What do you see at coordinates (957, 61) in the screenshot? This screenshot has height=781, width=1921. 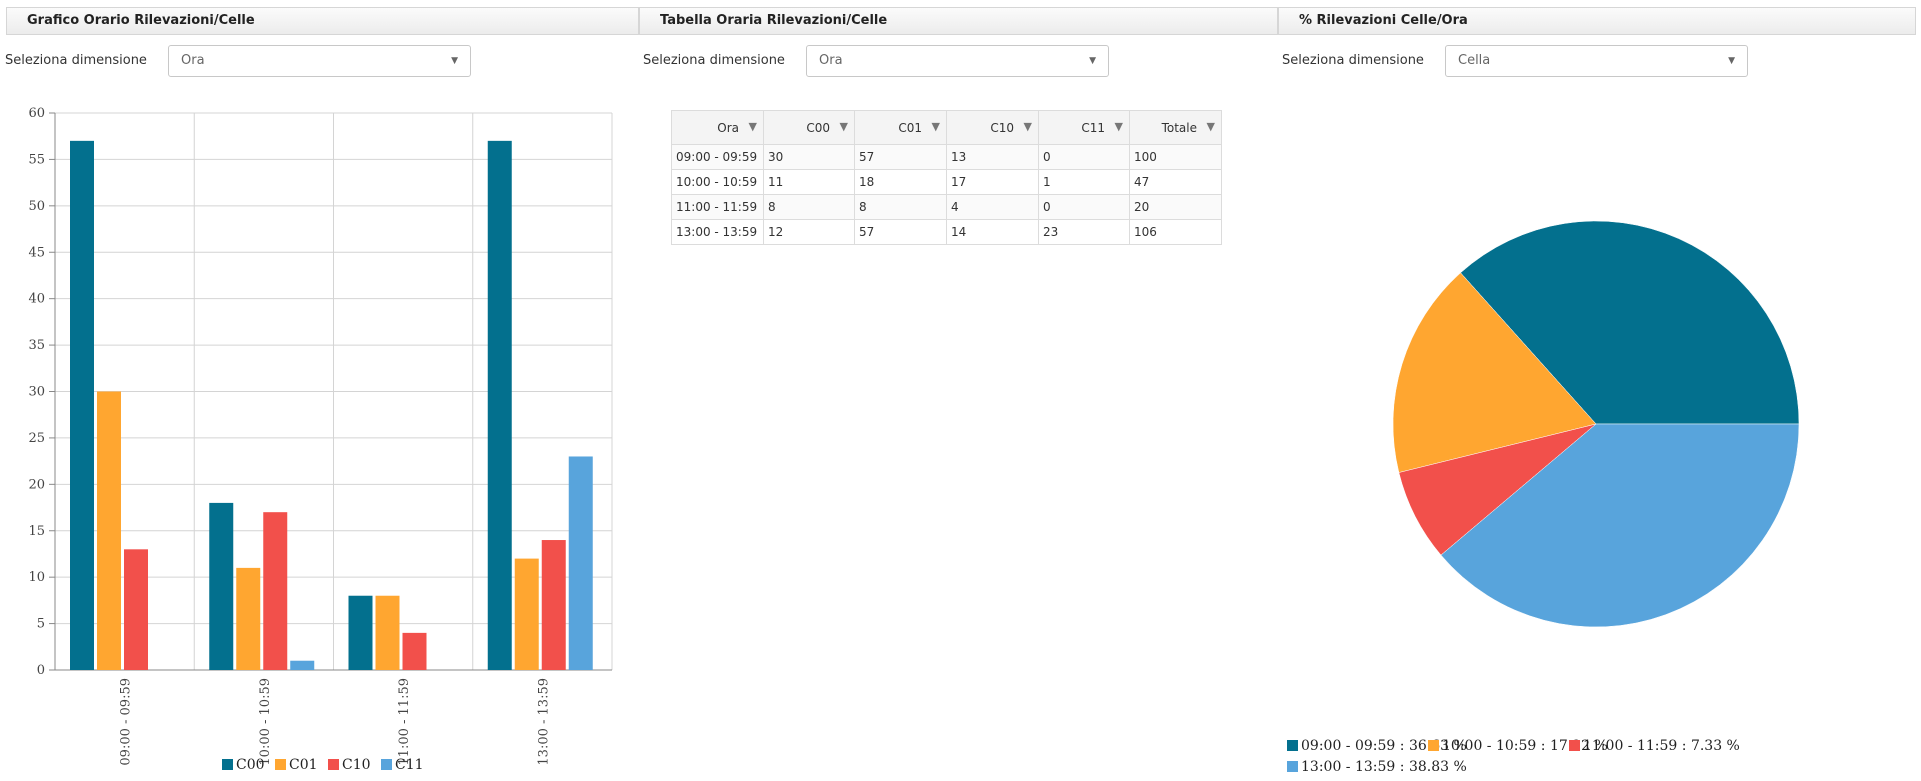 I see `dimension-select-table: Ora ▼` at bounding box center [957, 61].